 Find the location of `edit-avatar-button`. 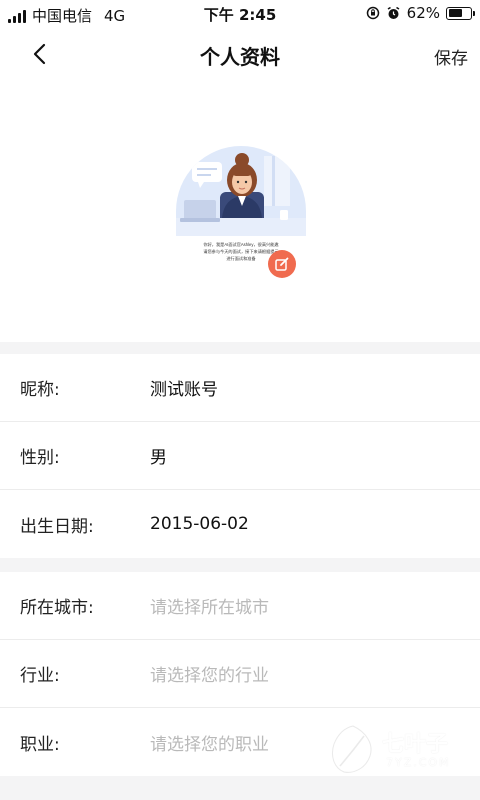

edit-avatar-button is located at coordinates (282, 264).